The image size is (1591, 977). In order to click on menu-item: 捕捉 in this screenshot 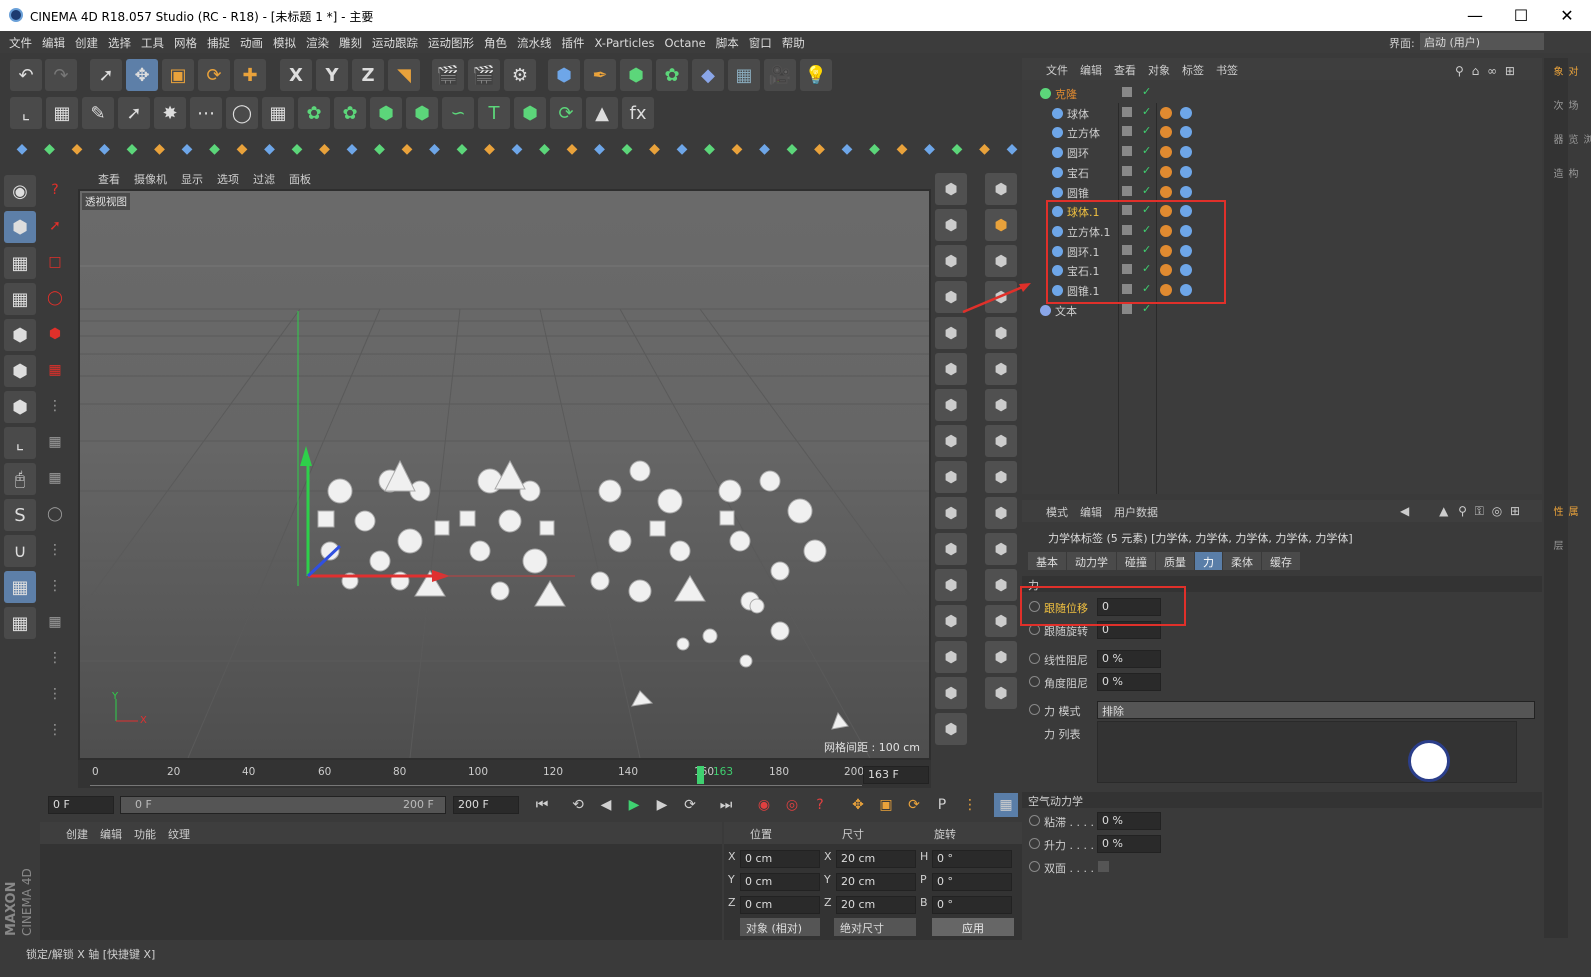, I will do `click(218, 42)`.